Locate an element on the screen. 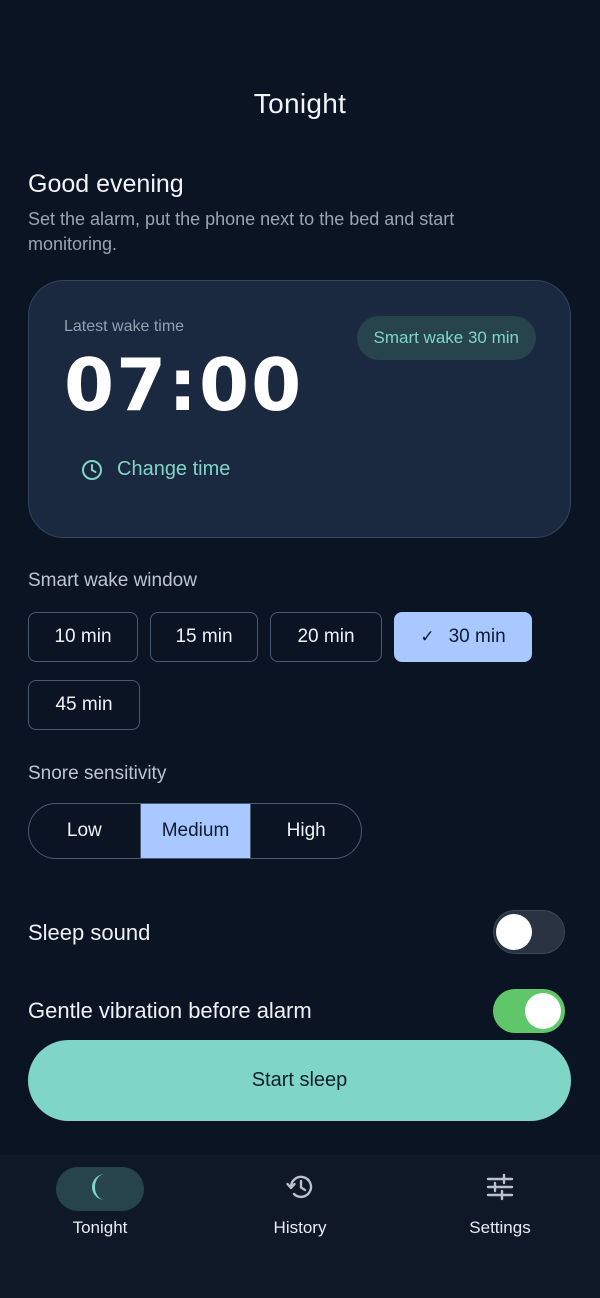 The image size is (600, 1298). nav-label-settings: Settings is located at coordinates (500, 1227).